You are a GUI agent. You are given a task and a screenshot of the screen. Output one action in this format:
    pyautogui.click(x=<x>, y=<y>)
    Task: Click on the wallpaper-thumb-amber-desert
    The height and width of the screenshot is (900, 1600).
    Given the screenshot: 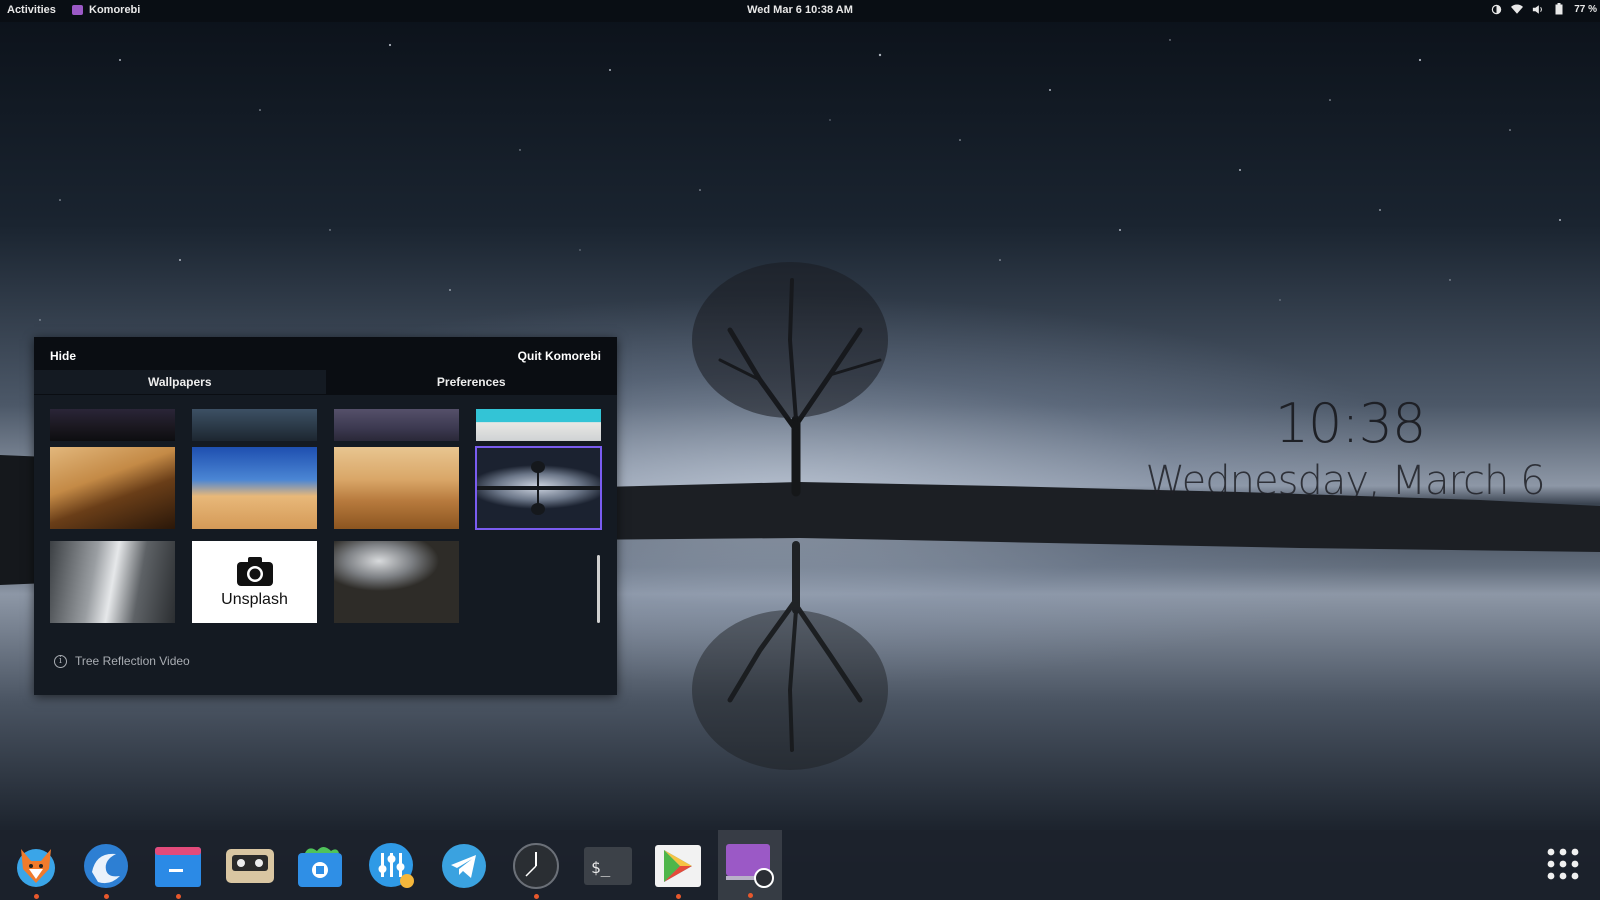 What is the action you would take?
    pyautogui.click(x=396, y=488)
    